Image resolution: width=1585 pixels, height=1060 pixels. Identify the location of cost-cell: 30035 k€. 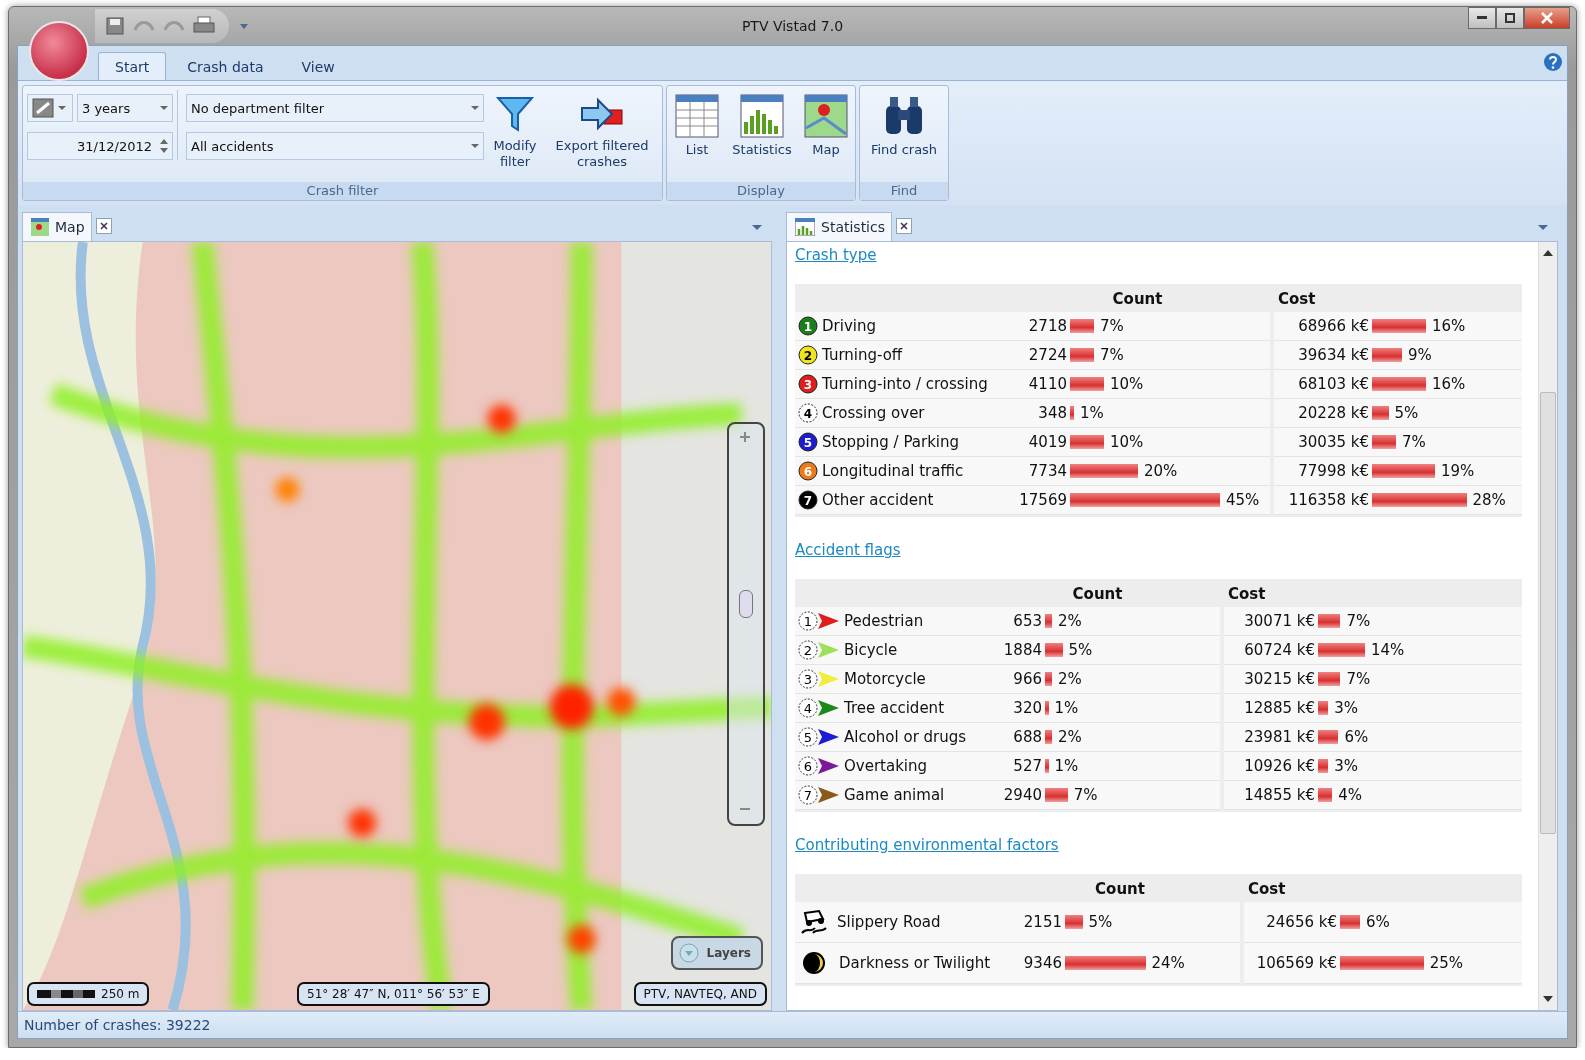
(1323, 442).